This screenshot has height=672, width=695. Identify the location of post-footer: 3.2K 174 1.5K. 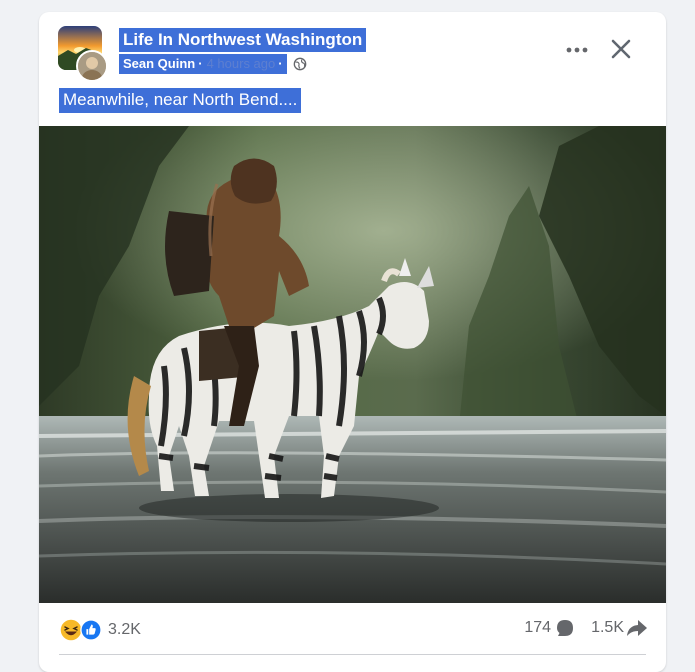
(352, 634).